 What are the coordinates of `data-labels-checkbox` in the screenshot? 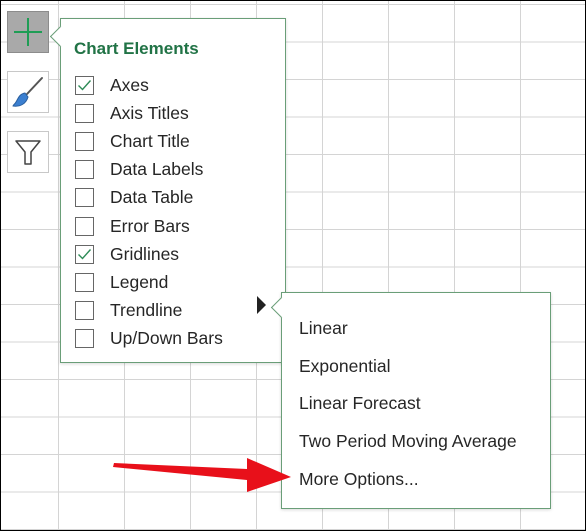 It's located at (84, 170).